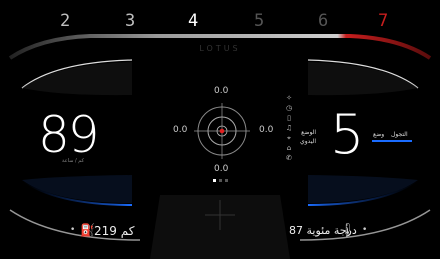 Image resolution: width=440 pixels, height=259 pixels. I want to click on coolant-temp-icon: 🌡, so click(348, 229).